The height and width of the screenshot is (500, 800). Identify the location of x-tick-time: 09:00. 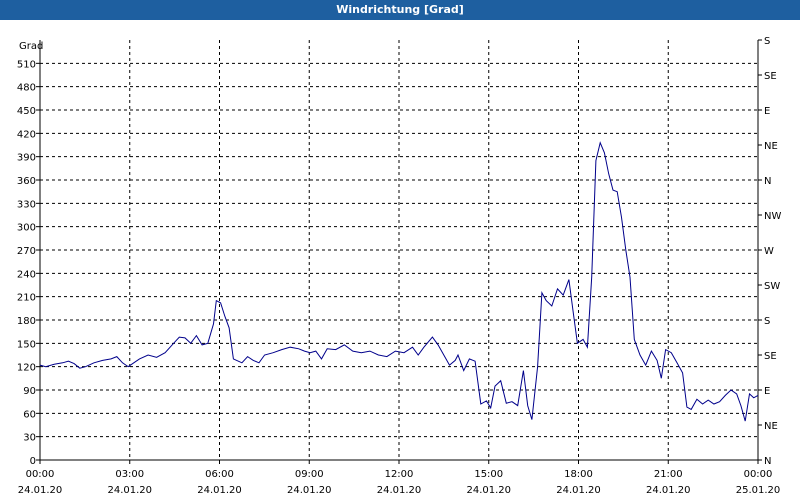
(309, 474).